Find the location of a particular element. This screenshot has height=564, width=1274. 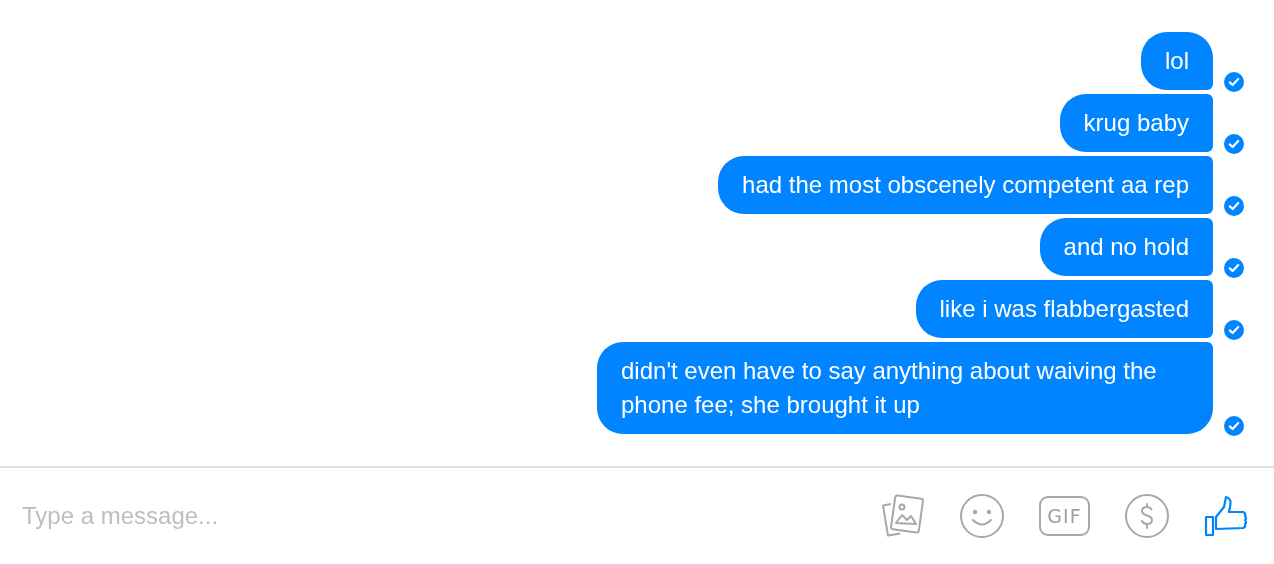

photos-icon is located at coordinates (902, 516).